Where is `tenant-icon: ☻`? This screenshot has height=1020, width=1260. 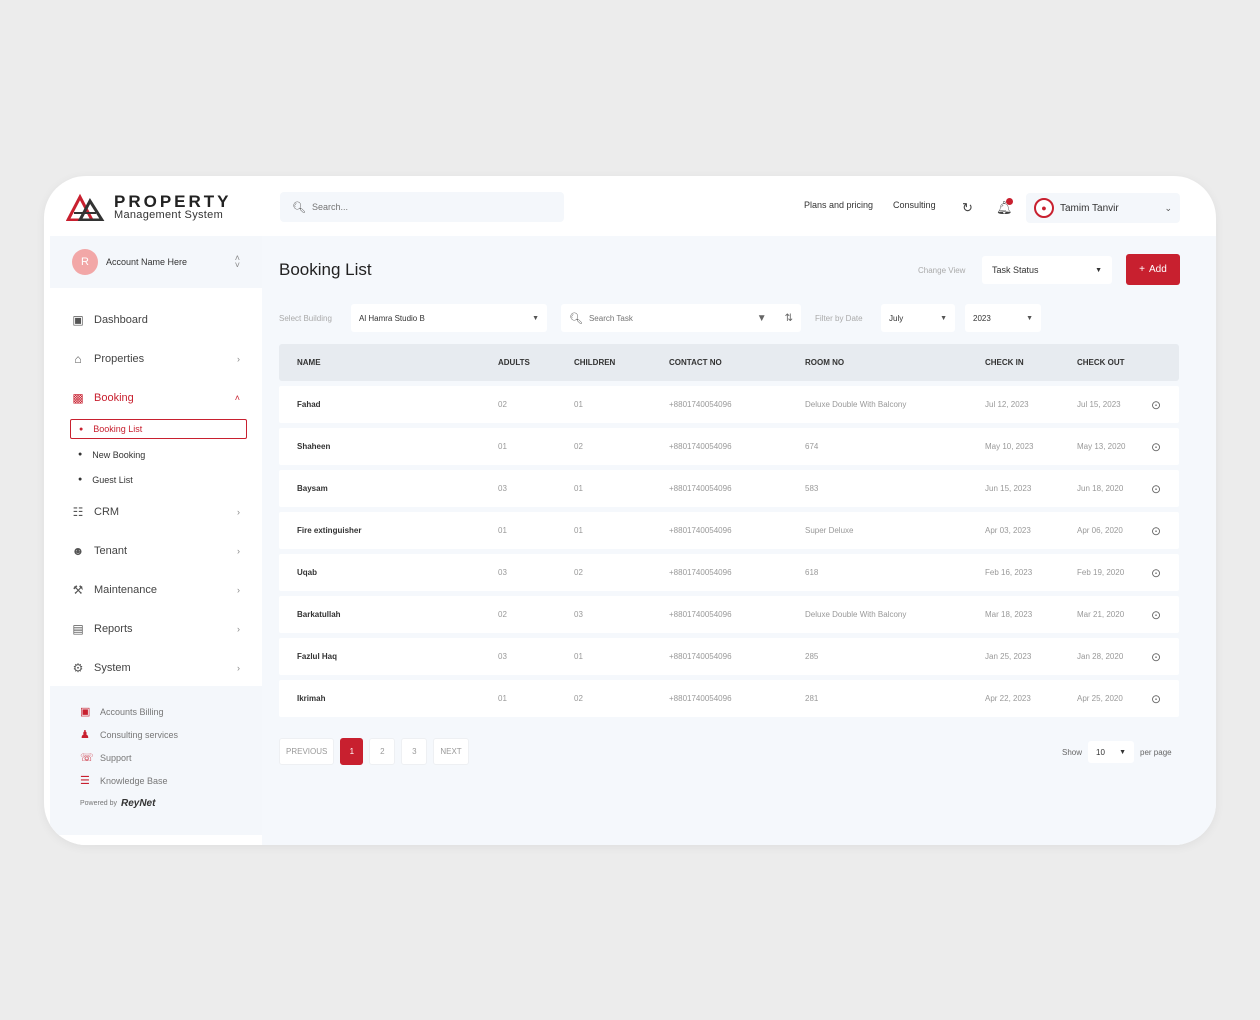 tenant-icon: ☻ is located at coordinates (78, 550).